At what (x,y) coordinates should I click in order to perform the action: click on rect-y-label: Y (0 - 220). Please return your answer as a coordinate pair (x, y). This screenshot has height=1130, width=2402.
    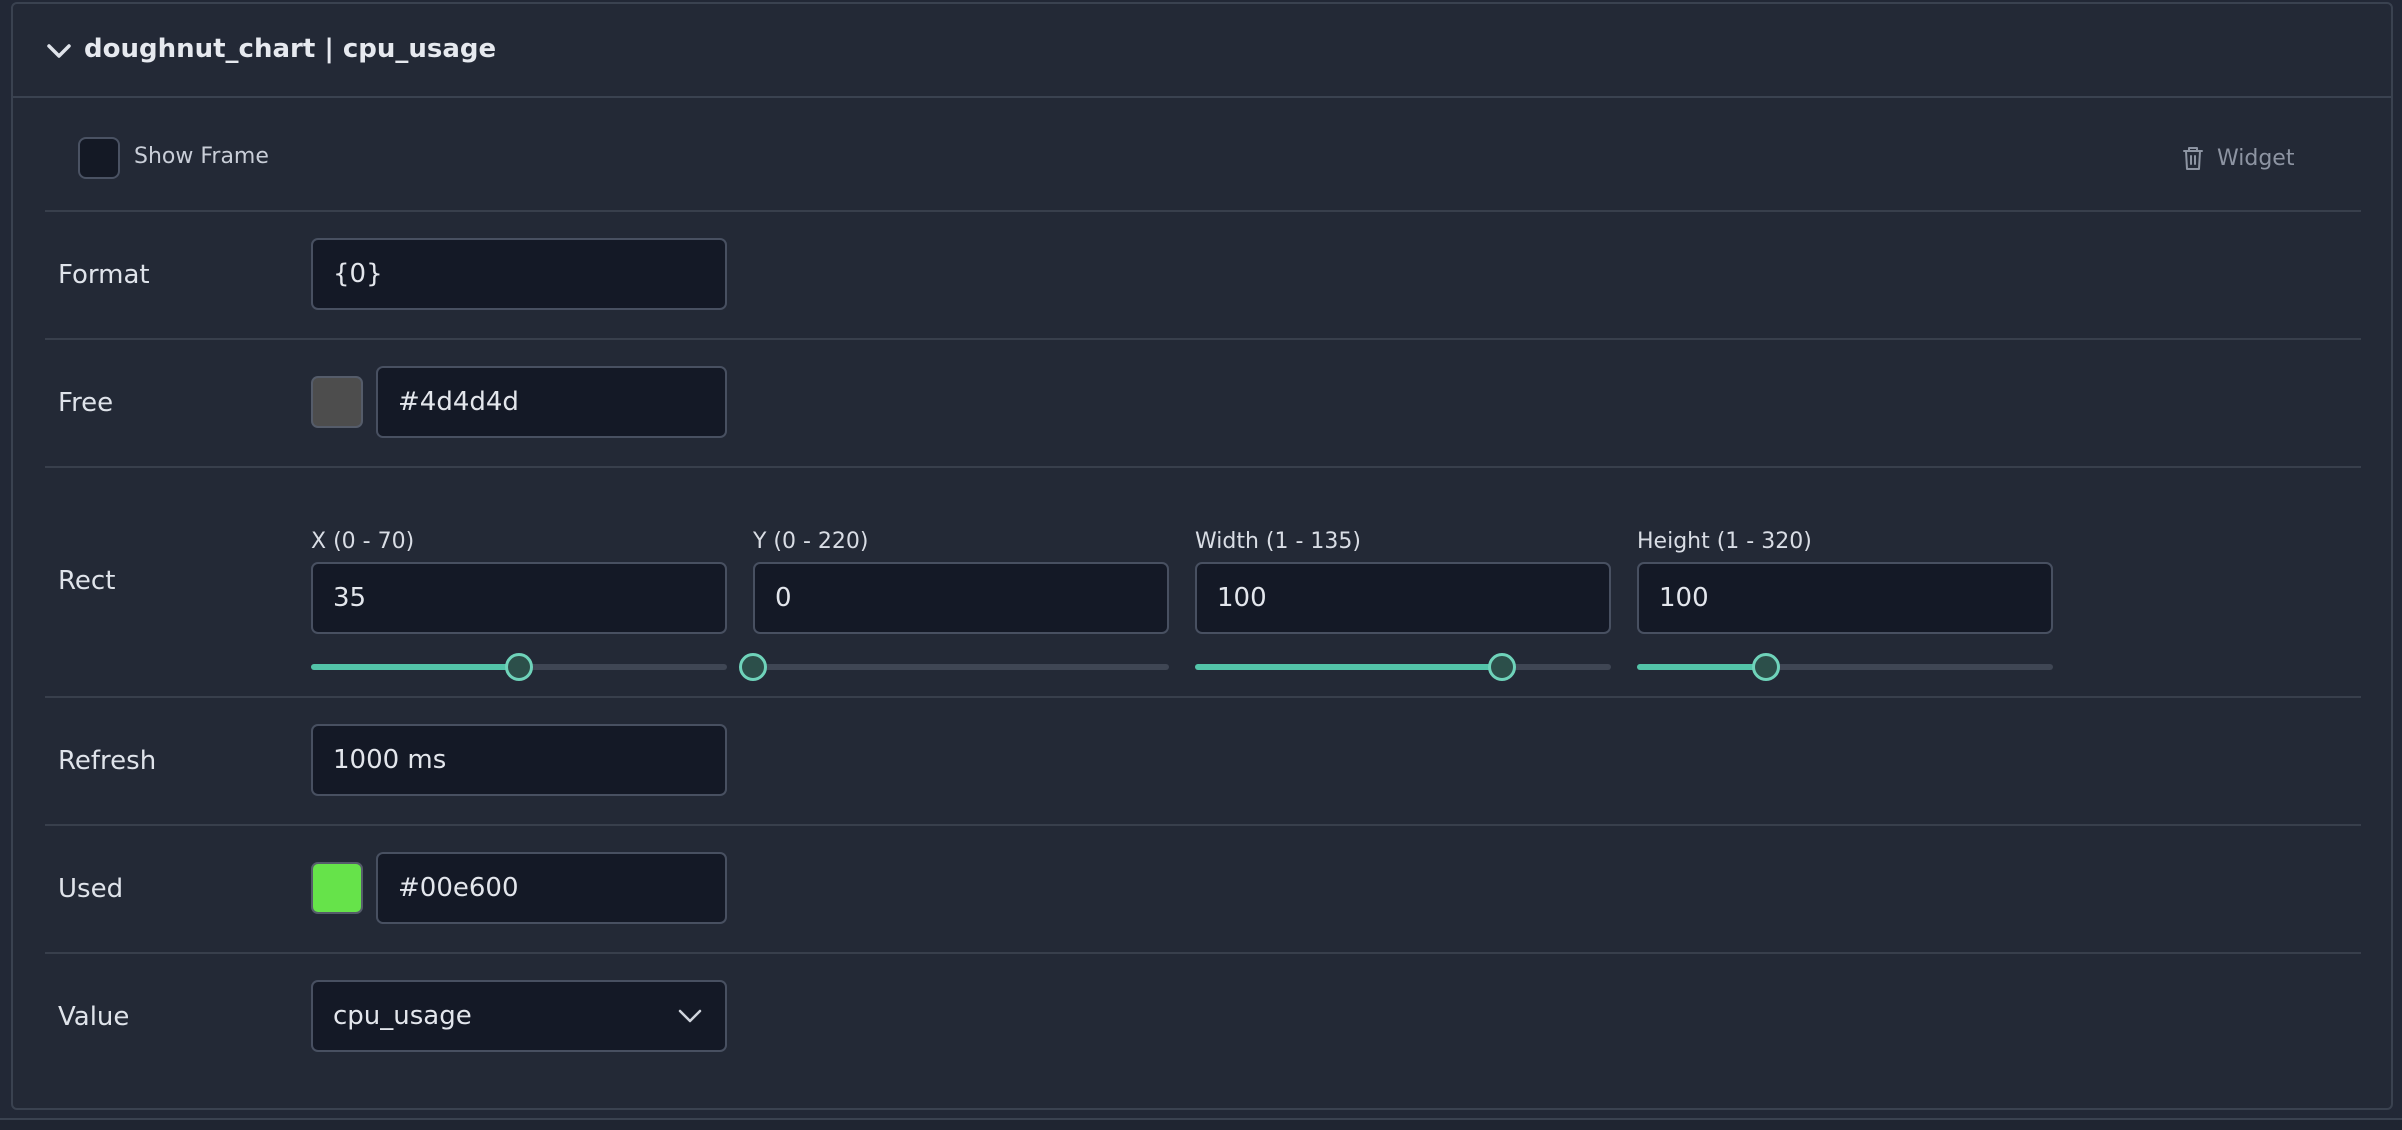
    Looking at the image, I should click on (811, 541).